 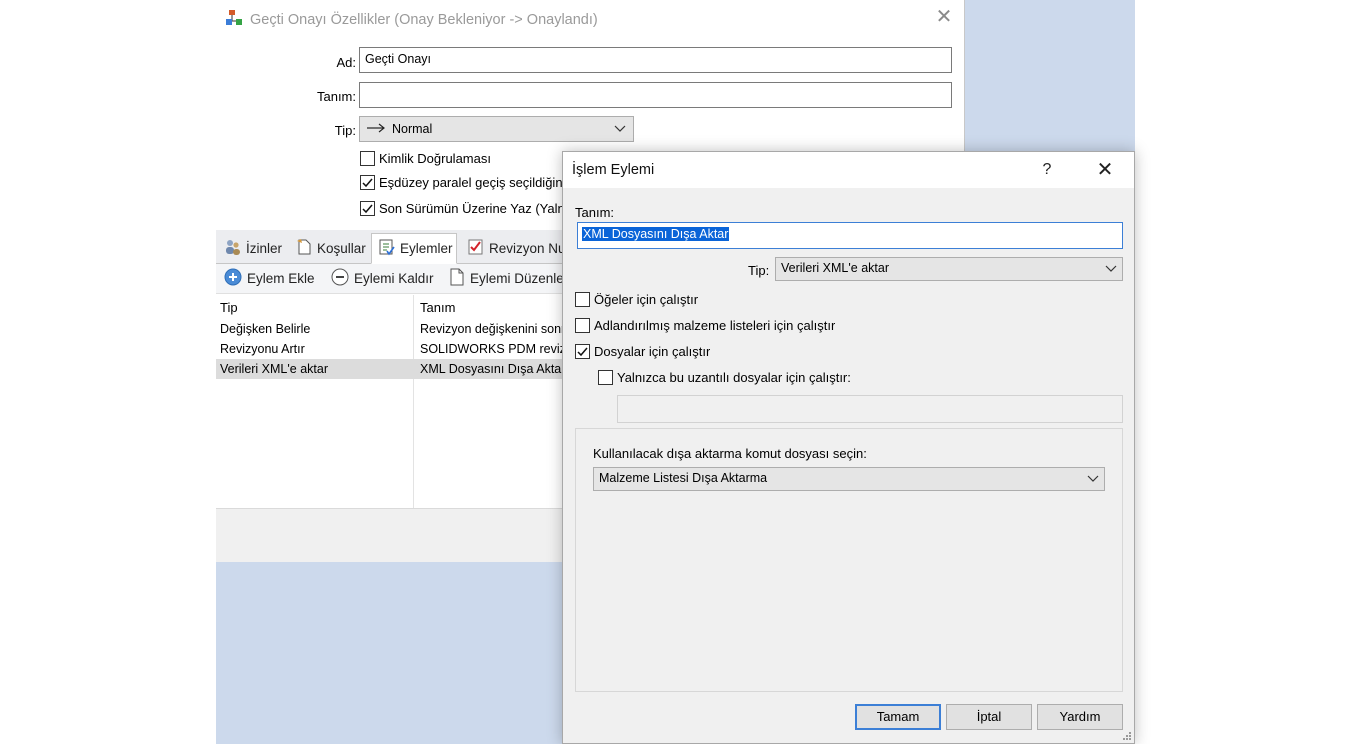 What do you see at coordinates (387, 248) in the screenshot?
I see `checklist-icon` at bounding box center [387, 248].